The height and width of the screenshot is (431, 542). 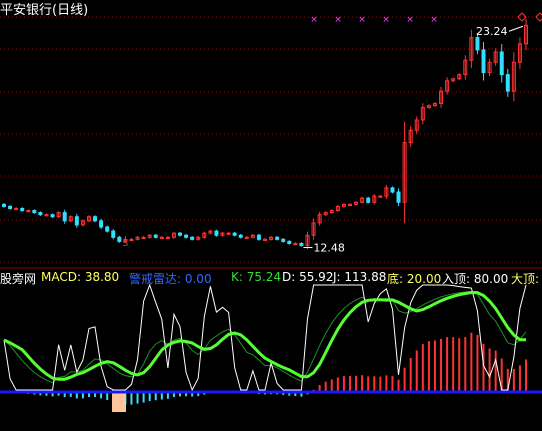 I want to click on bottom-level: 底: 20.00, so click(x=414, y=279).